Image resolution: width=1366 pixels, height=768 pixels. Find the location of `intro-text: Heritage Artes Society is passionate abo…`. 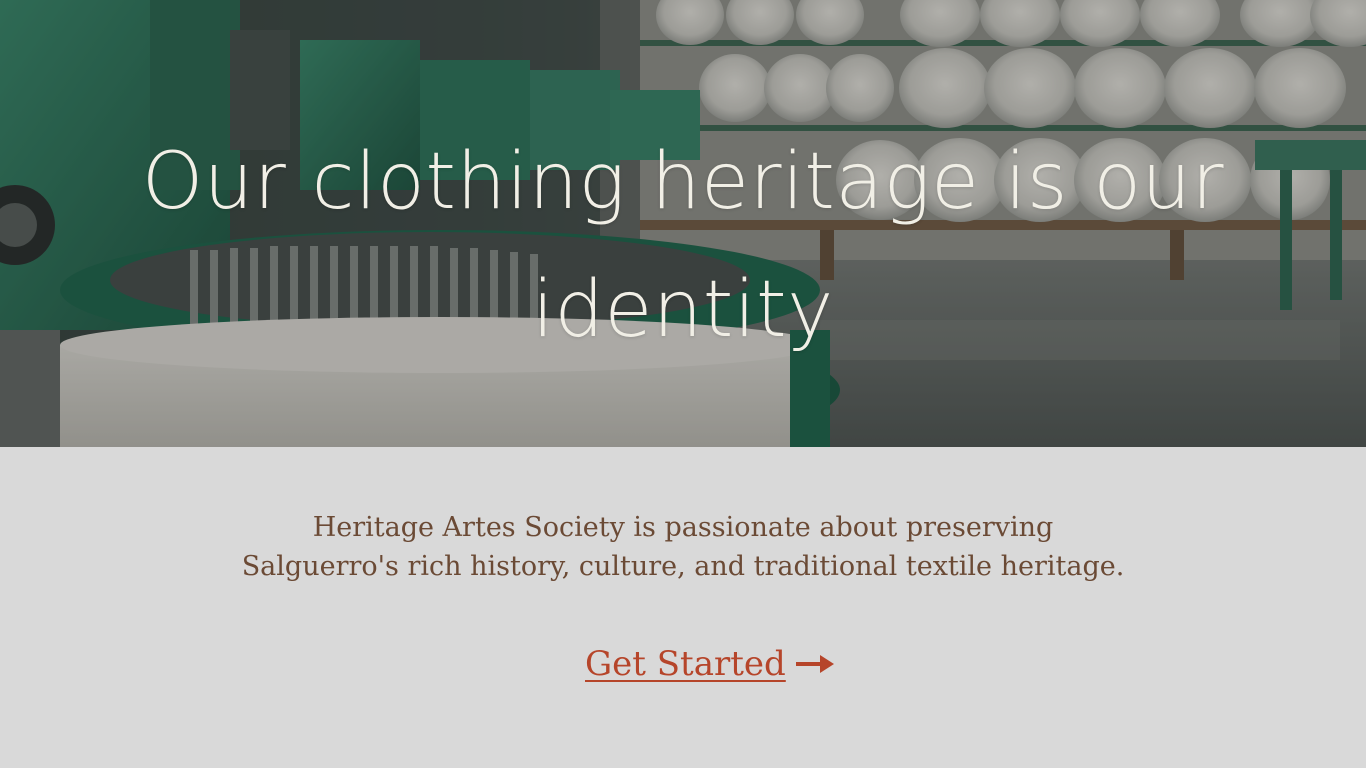

intro-text: Heritage Artes Society is passionate abo… is located at coordinates (683, 547).